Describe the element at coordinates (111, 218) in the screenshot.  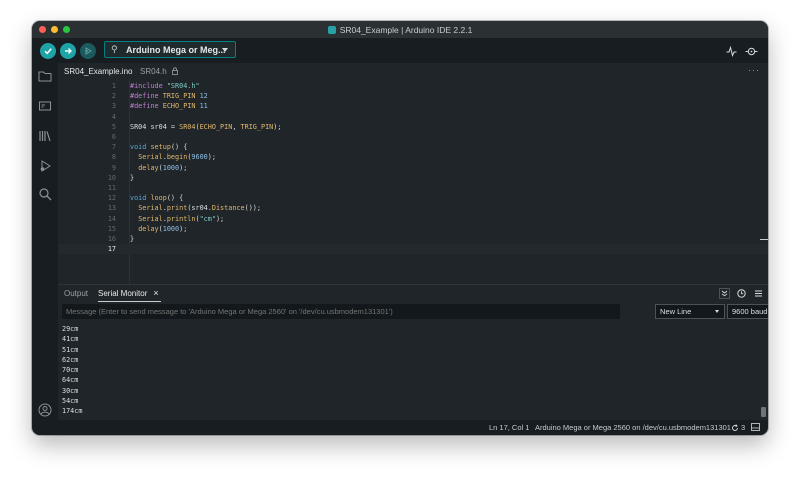
I see `line-number: 14` at that location.